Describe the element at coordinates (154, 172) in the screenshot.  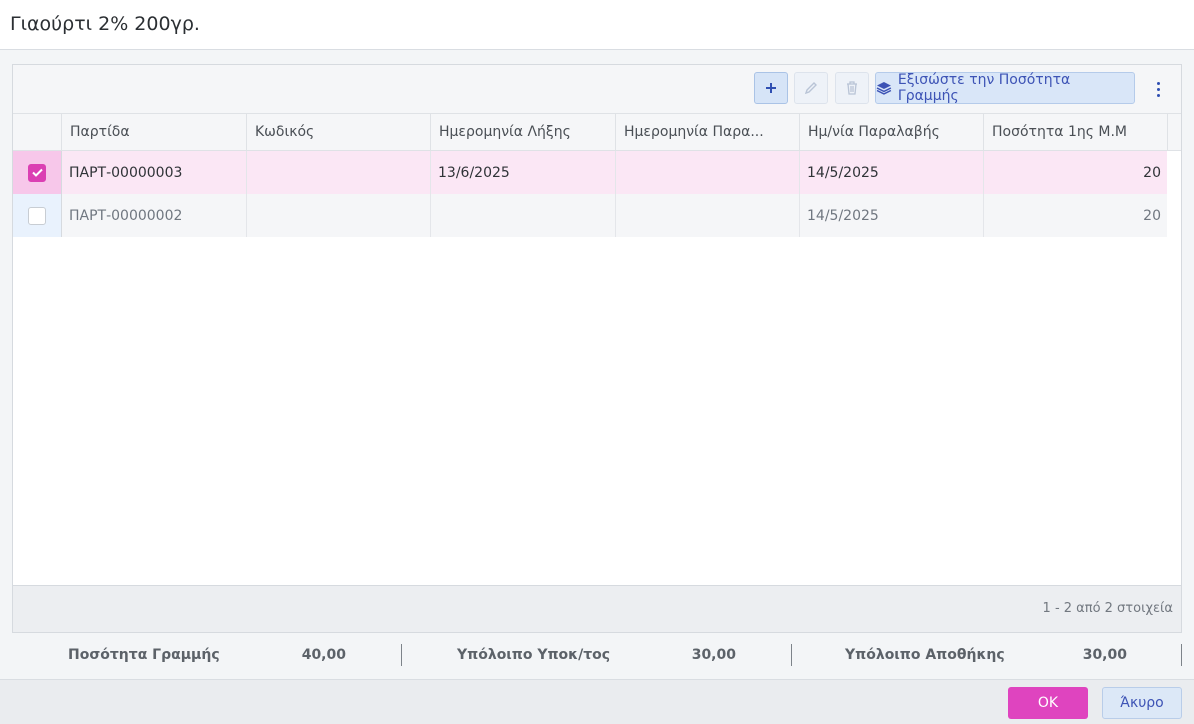
I see `batch-cell: ΠΑΡΤ-00000003` at that location.